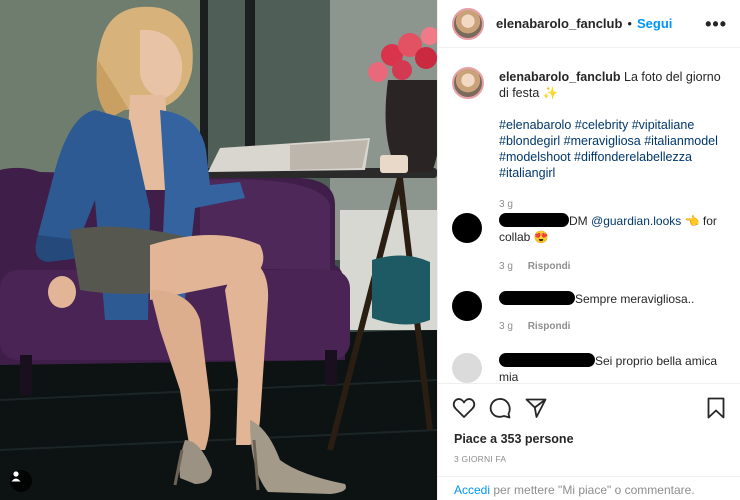 This screenshot has width=740, height=500. Describe the element at coordinates (480, 459) in the screenshot. I see `post-date: 3 GIORNI FA` at that location.